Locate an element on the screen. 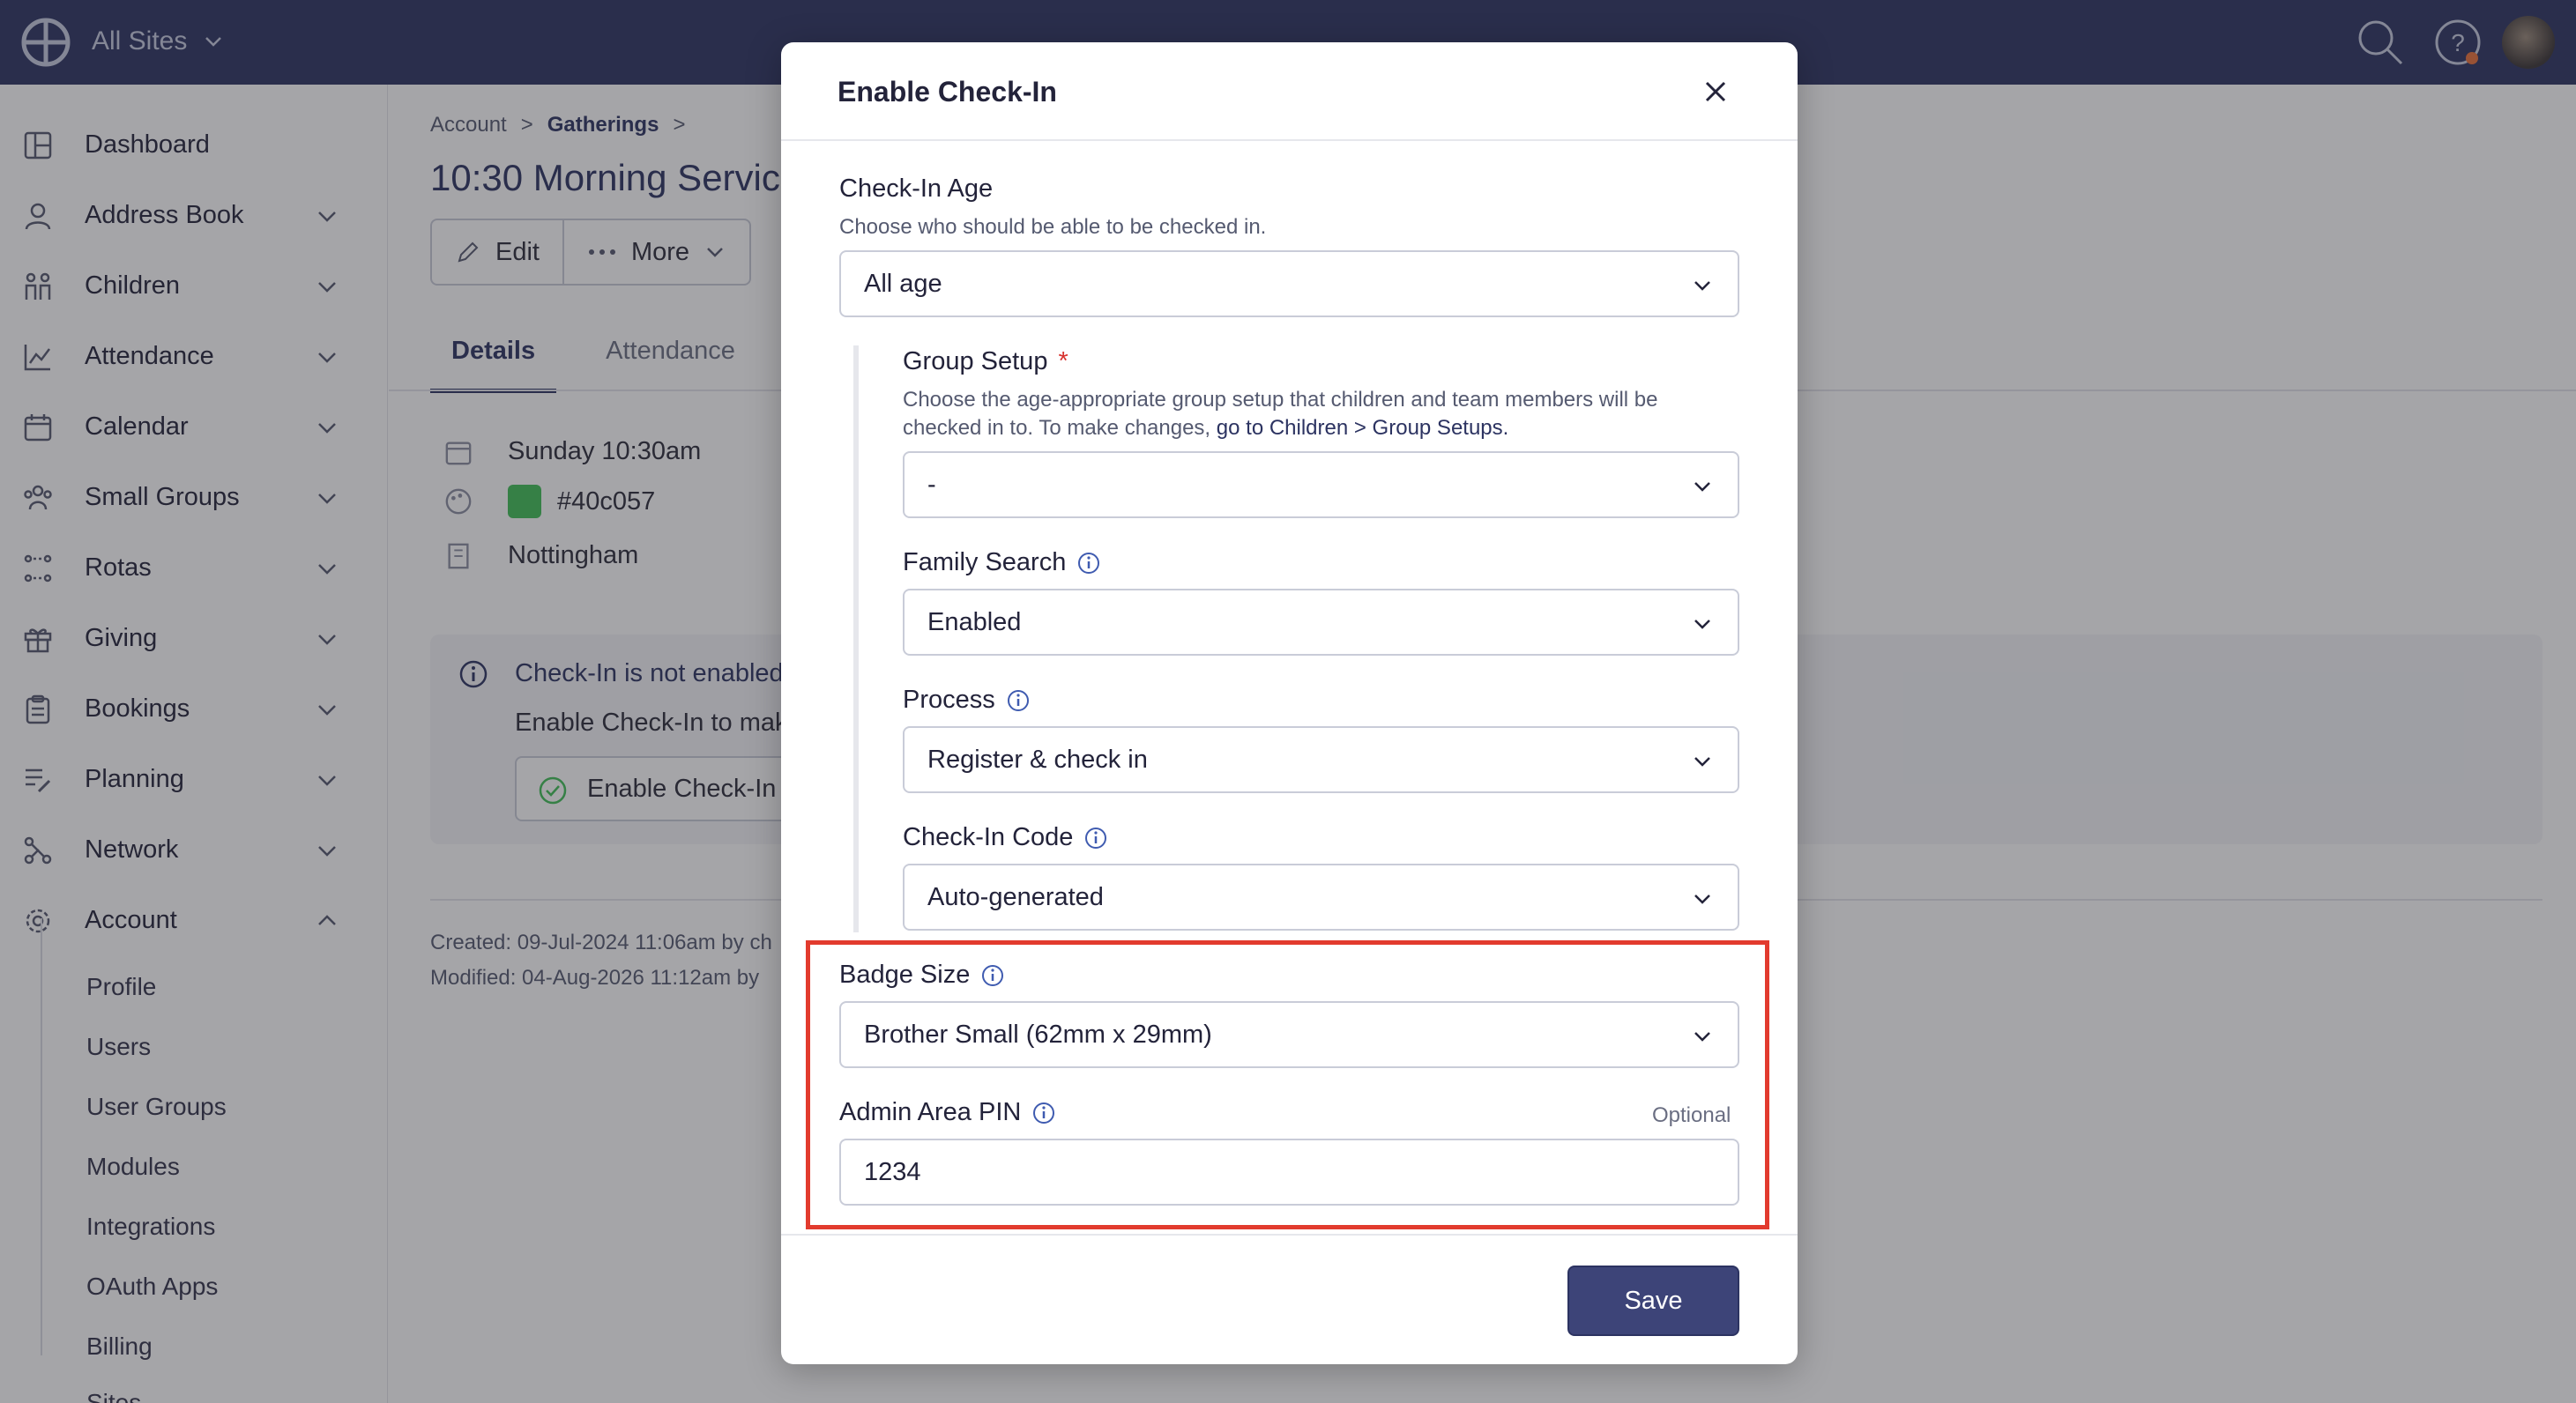 This screenshot has width=2576, height=1403. modal-title: Enable Check-In is located at coordinates (947, 92).